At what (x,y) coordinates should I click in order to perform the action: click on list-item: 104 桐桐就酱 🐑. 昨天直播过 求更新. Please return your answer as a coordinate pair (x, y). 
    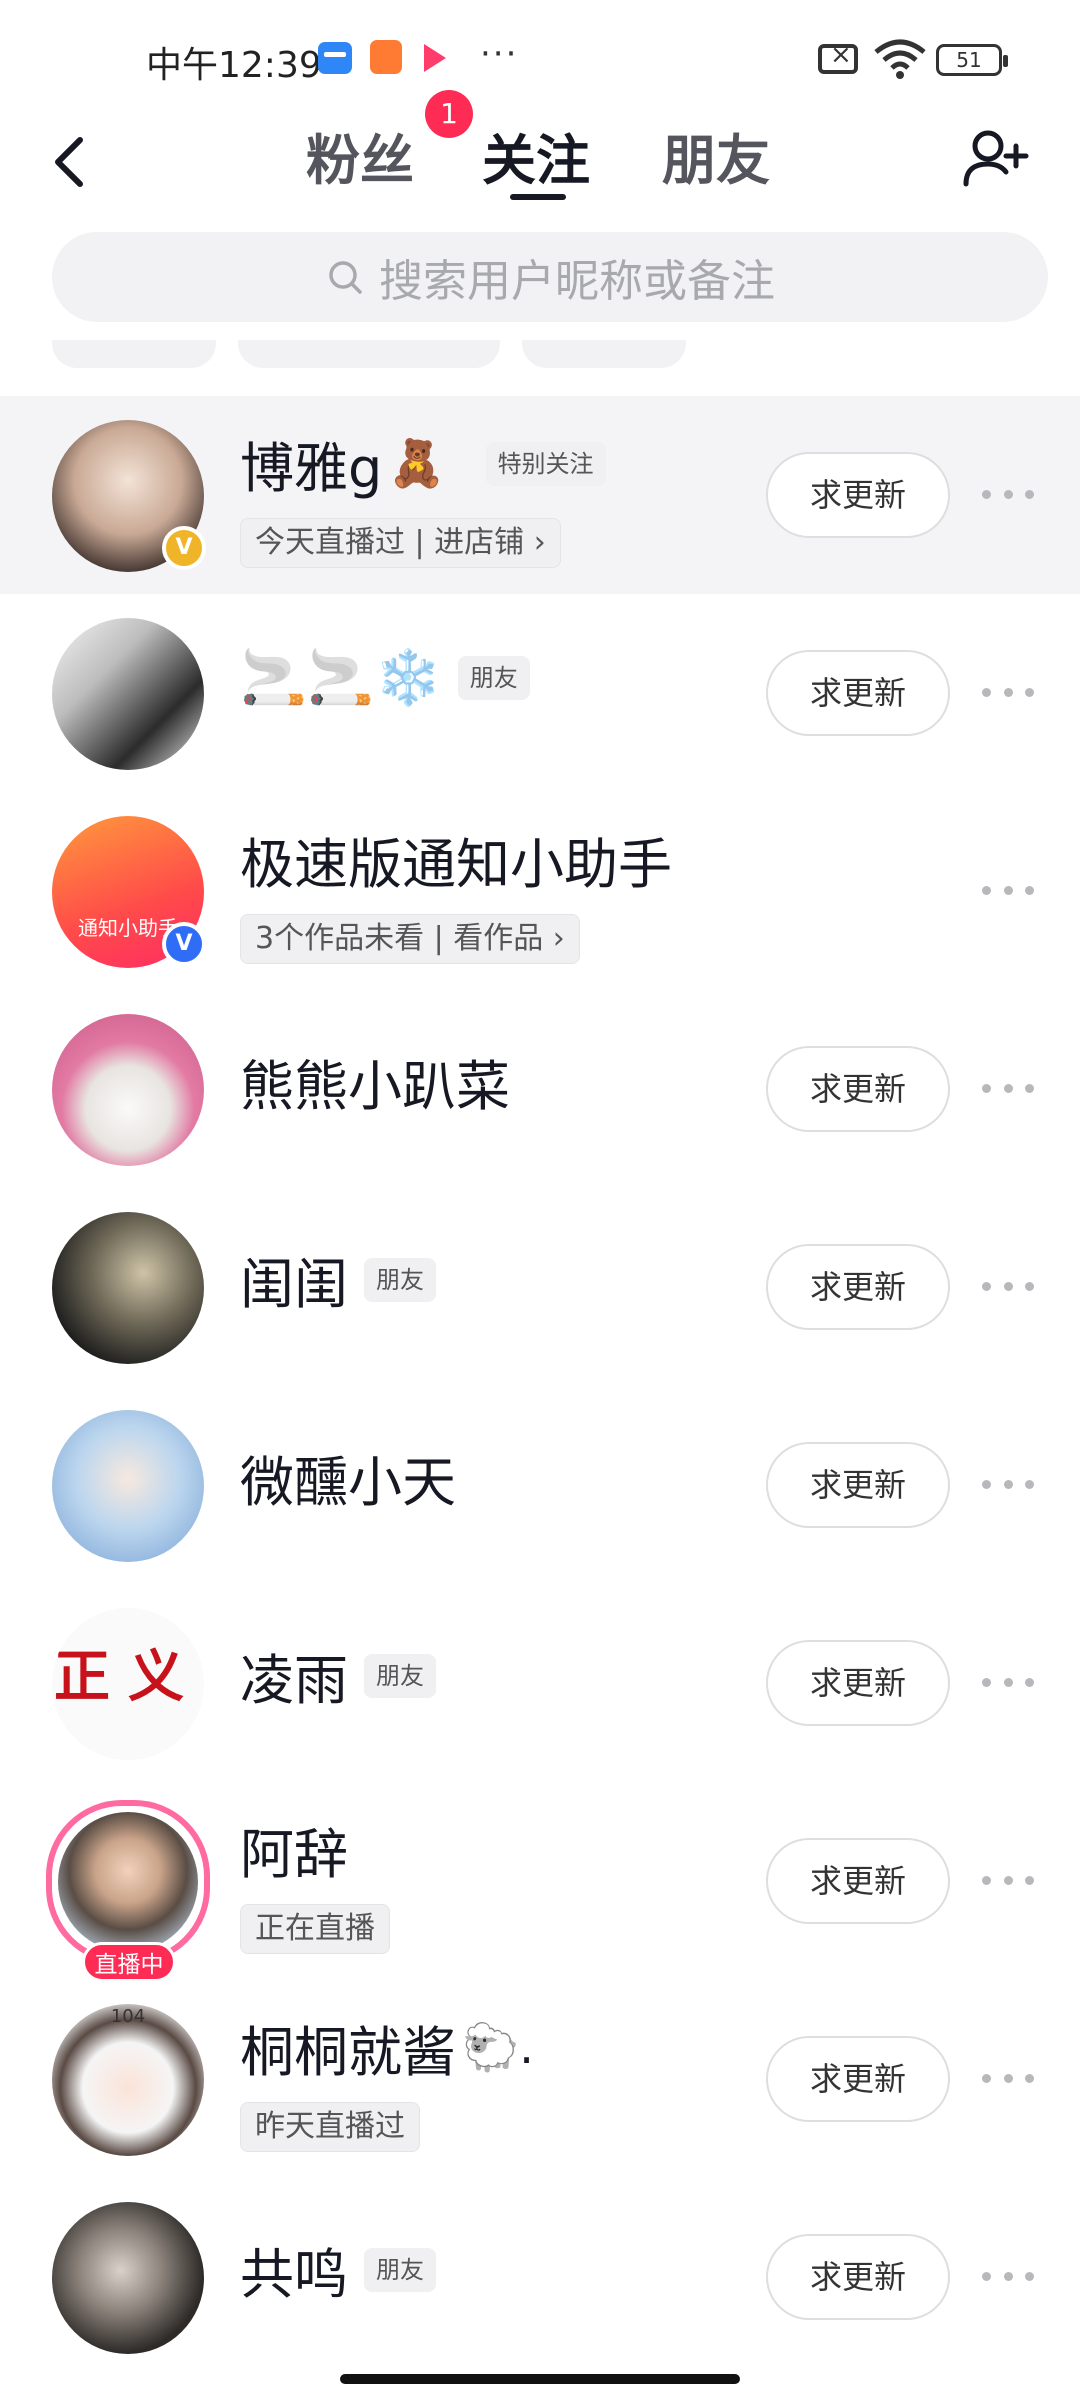
    Looking at the image, I should click on (540, 2079).